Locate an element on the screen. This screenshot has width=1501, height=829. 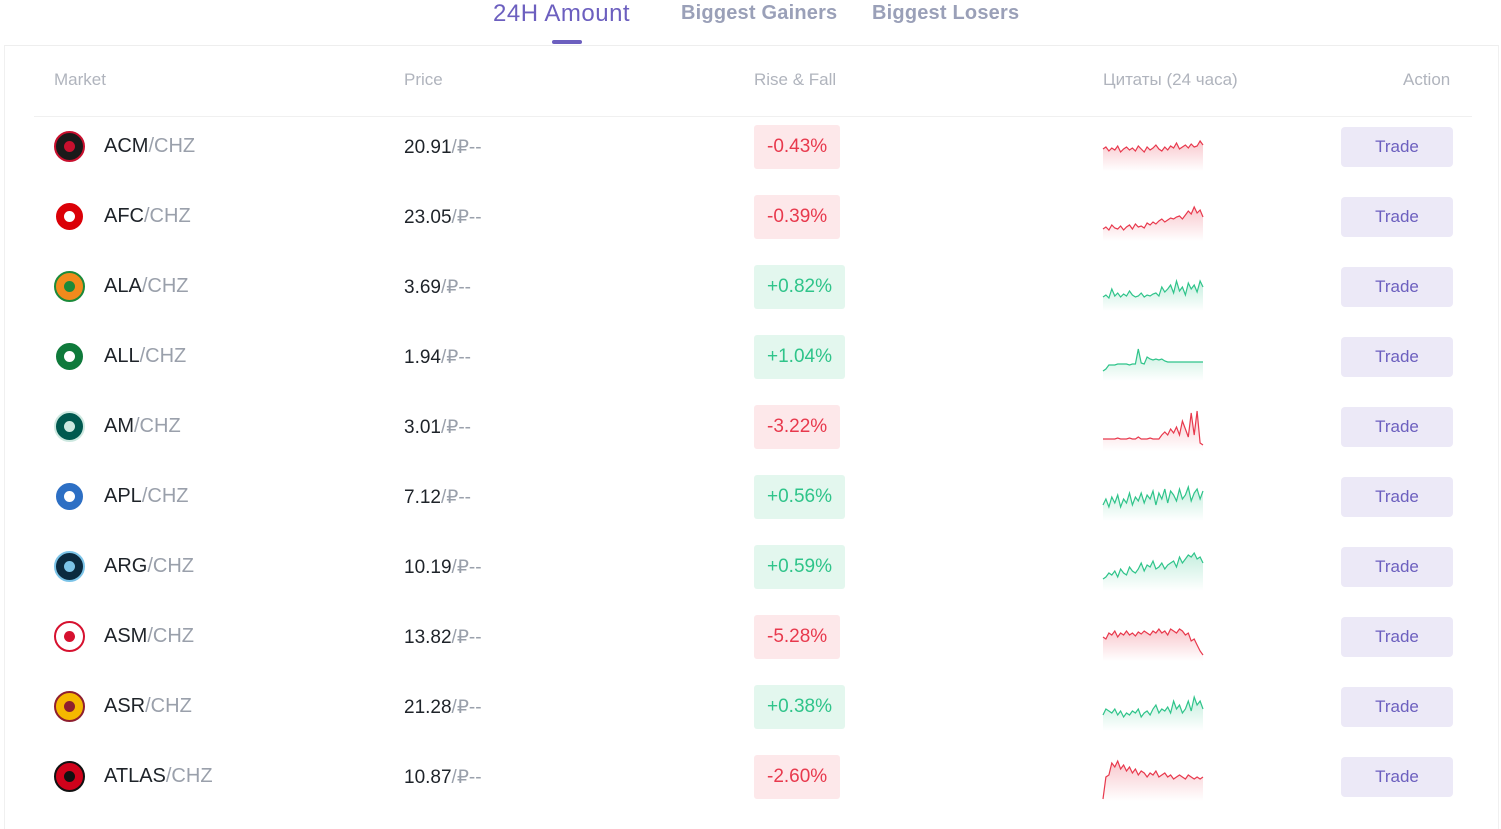
table-row-all: ALL/CHZ 1.94/₽-- +1.04% Trade is located at coordinates (750, 362).